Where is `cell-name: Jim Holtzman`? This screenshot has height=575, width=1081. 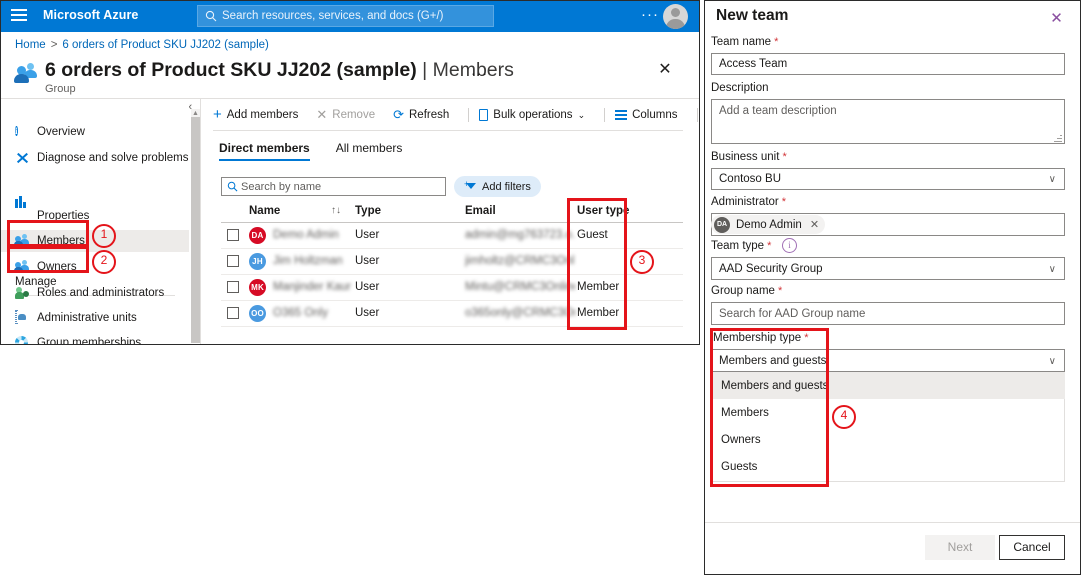 cell-name: Jim Holtzman is located at coordinates (308, 261).